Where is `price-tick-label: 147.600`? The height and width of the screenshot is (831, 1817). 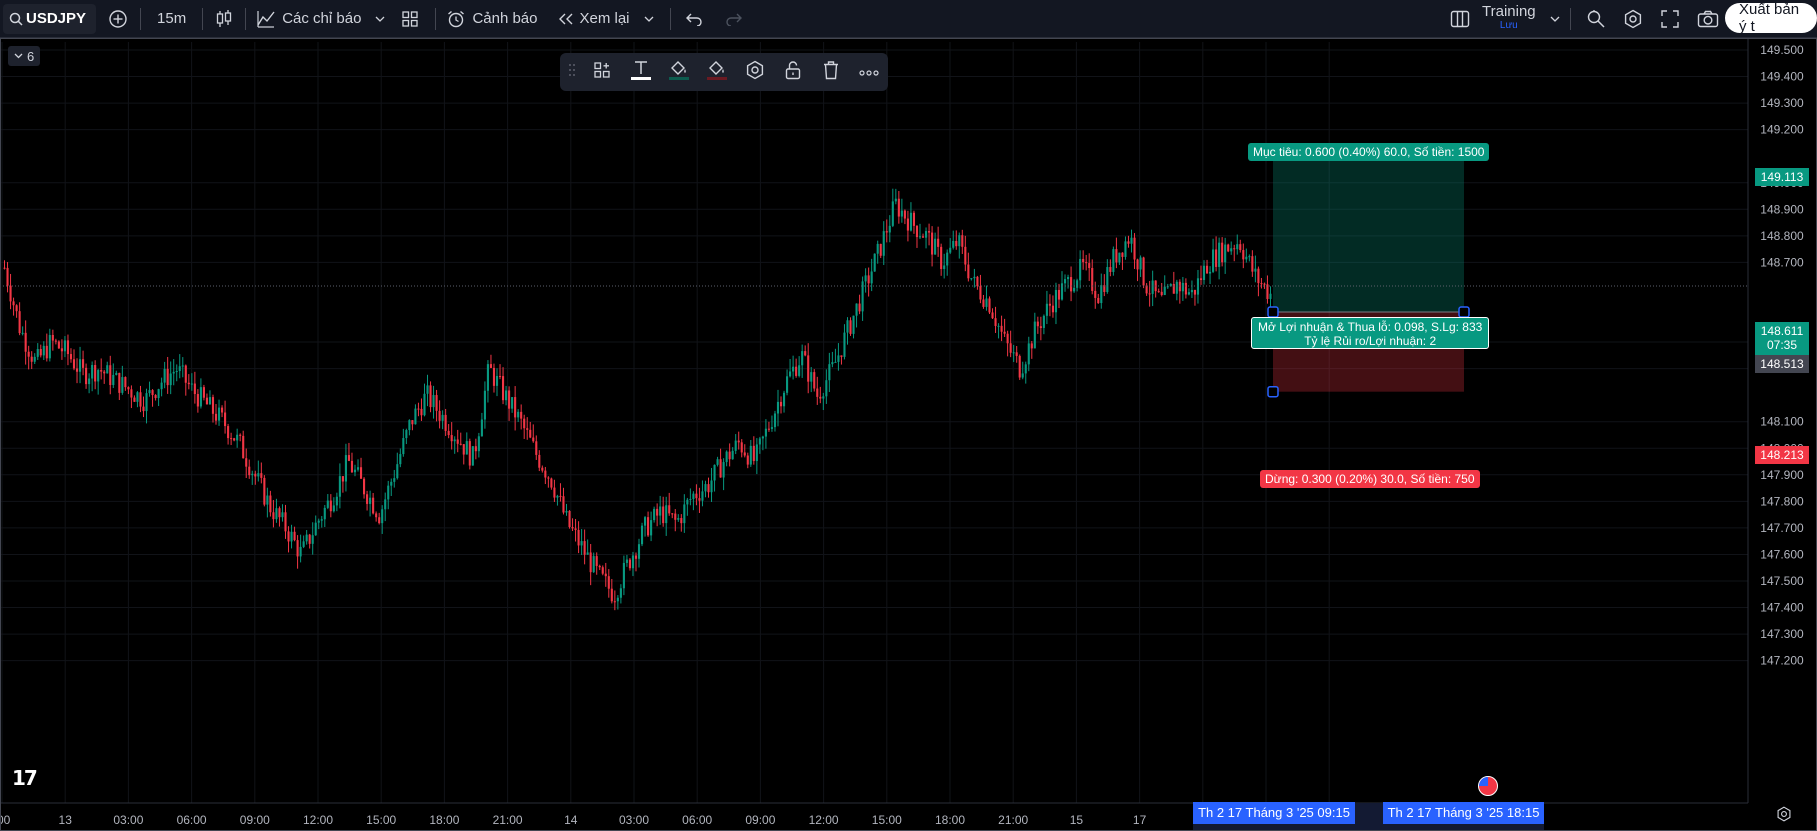 price-tick-label: 147.600 is located at coordinates (1782, 554).